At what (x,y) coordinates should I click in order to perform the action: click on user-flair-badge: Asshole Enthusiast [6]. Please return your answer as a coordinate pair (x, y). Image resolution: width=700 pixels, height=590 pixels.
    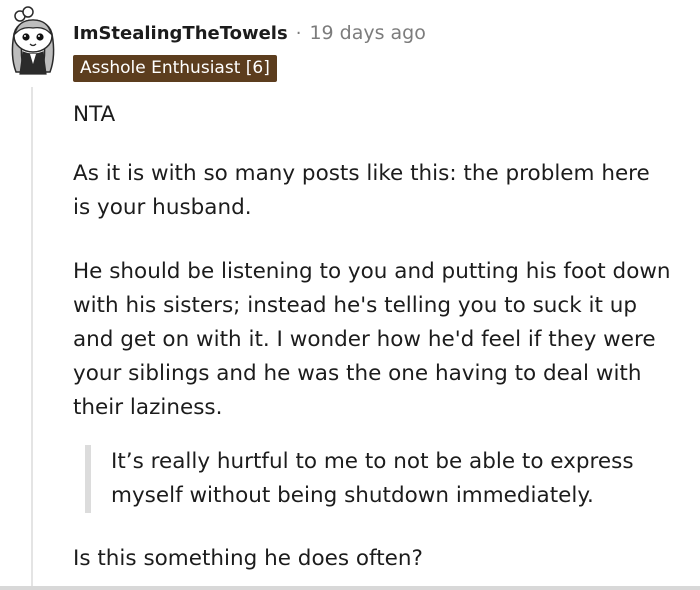
    Looking at the image, I should click on (175, 68).